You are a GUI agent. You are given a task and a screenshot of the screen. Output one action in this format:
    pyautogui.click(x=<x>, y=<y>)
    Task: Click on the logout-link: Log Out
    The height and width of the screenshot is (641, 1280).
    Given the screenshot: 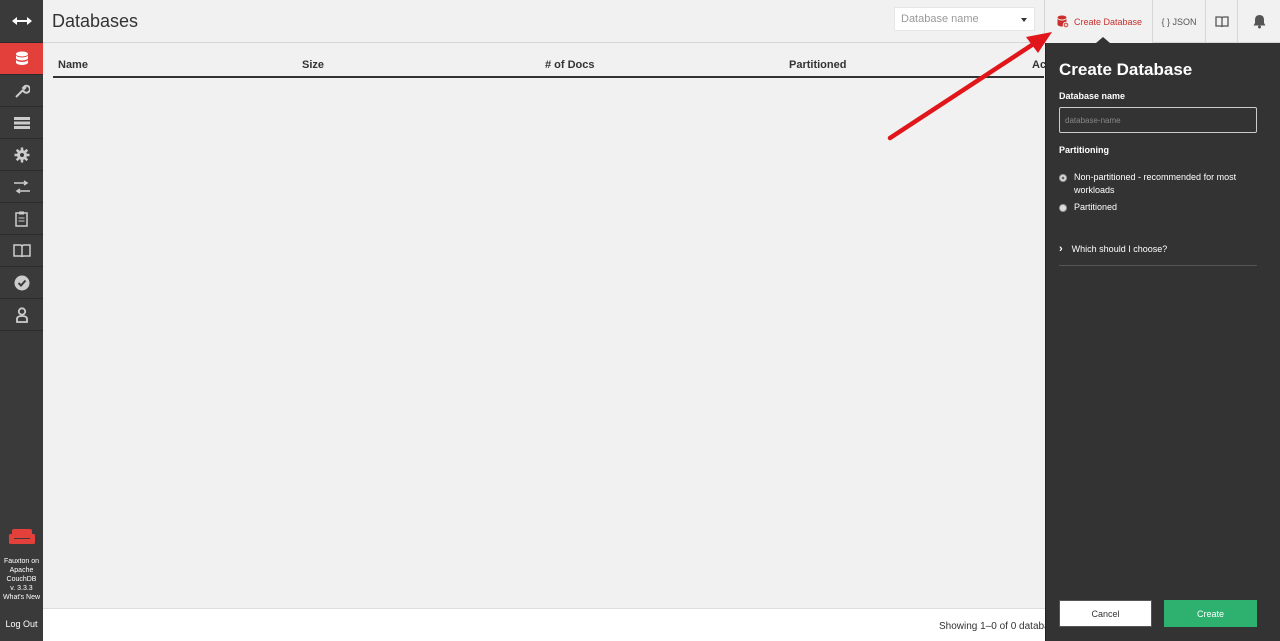 What is the action you would take?
    pyautogui.click(x=21, y=624)
    